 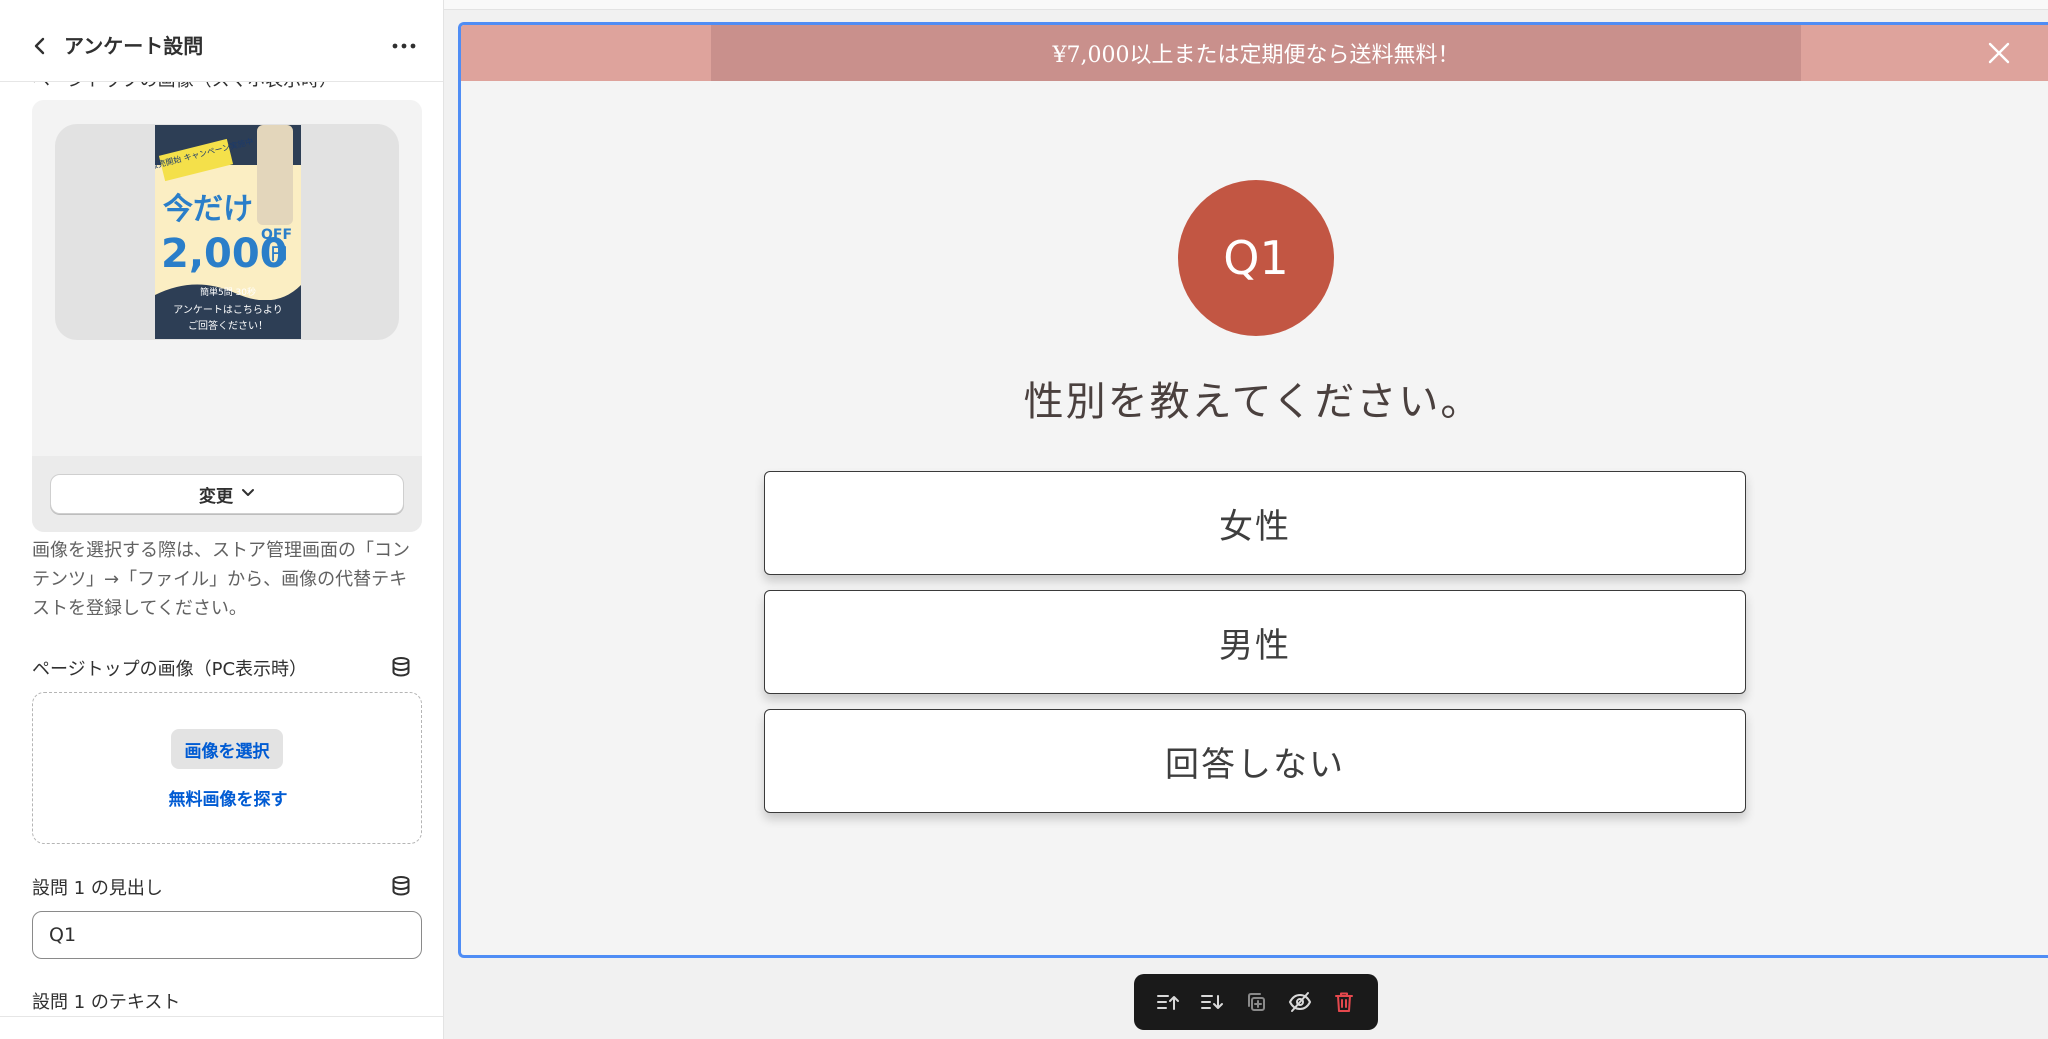 What do you see at coordinates (97, 888) in the screenshot?
I see `q1-heading-label: 設問 1 の見出し` at bounding box center [97, 888].